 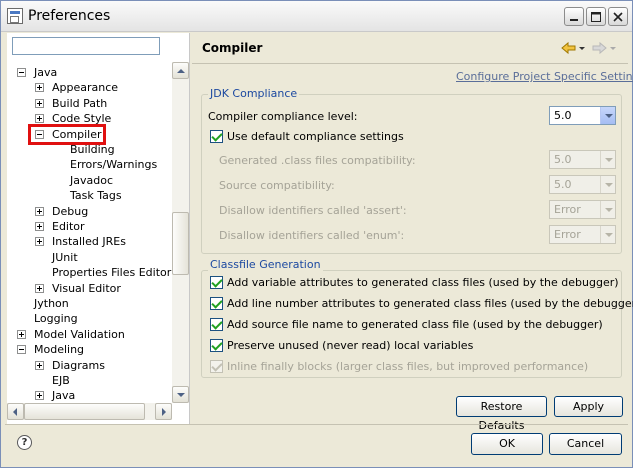 I want to click on back-arrow-icon, so click(x=568, y=48).